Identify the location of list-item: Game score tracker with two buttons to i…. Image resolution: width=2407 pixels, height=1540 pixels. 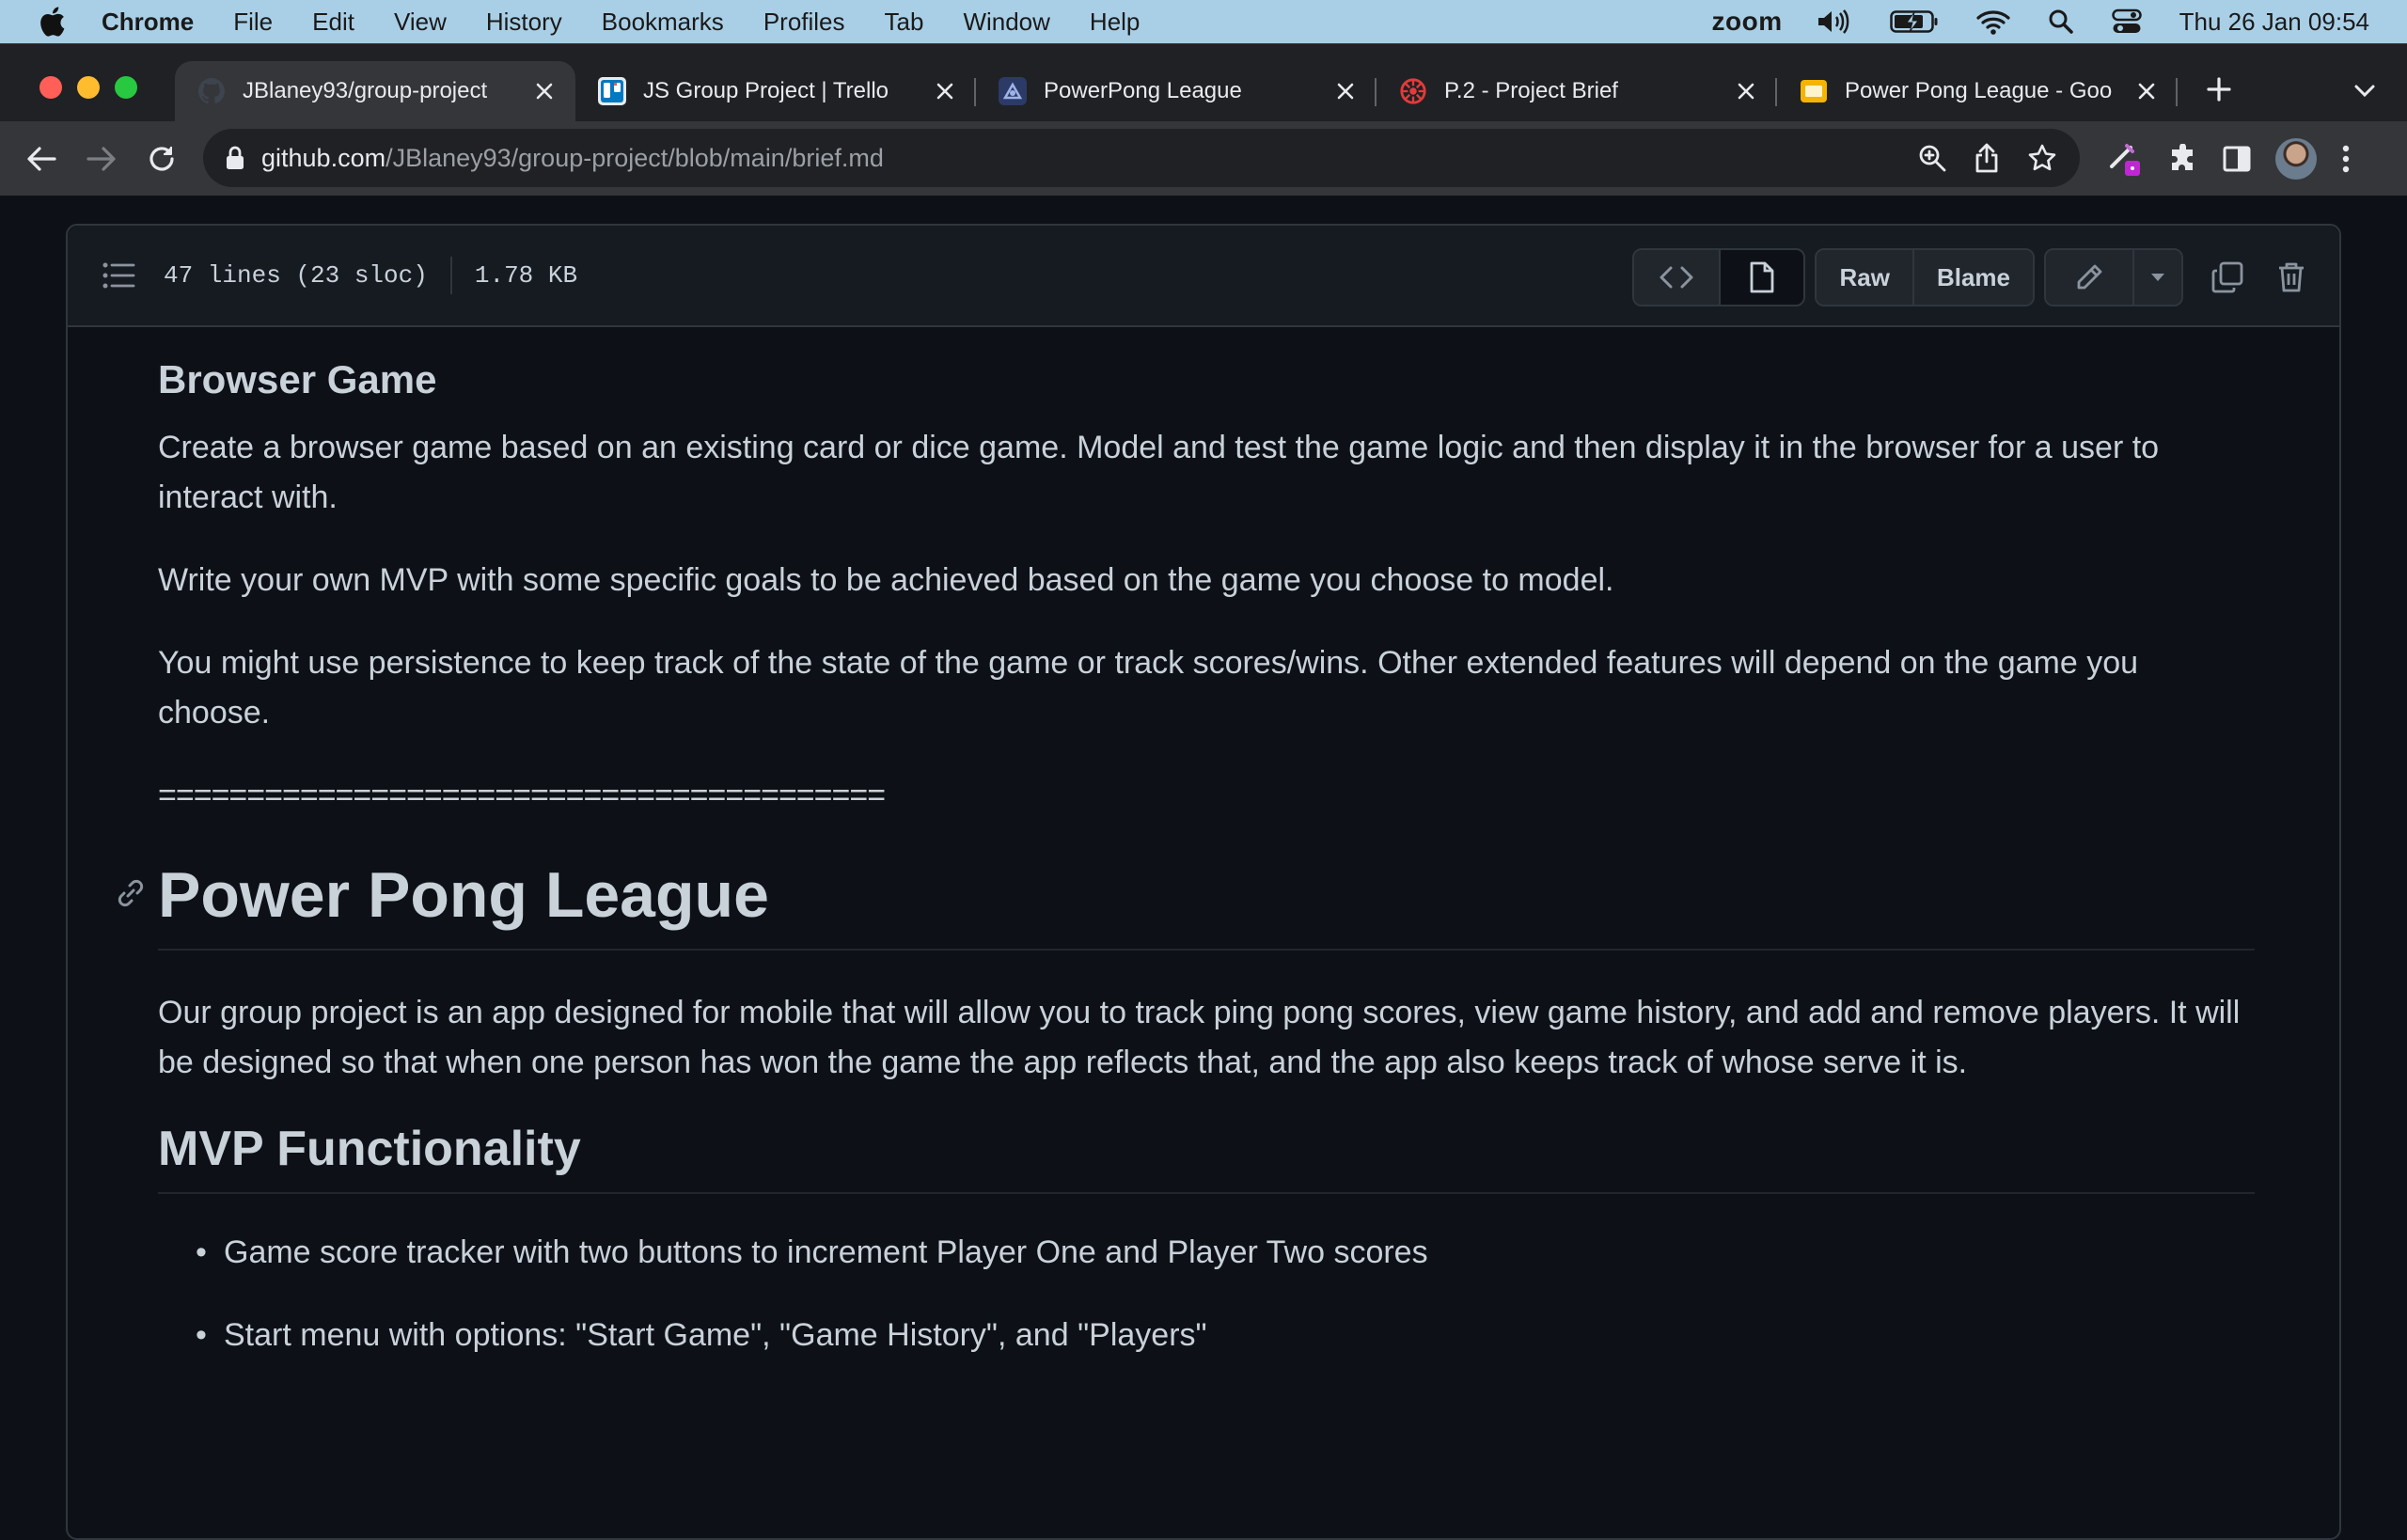
(1225, 1253).